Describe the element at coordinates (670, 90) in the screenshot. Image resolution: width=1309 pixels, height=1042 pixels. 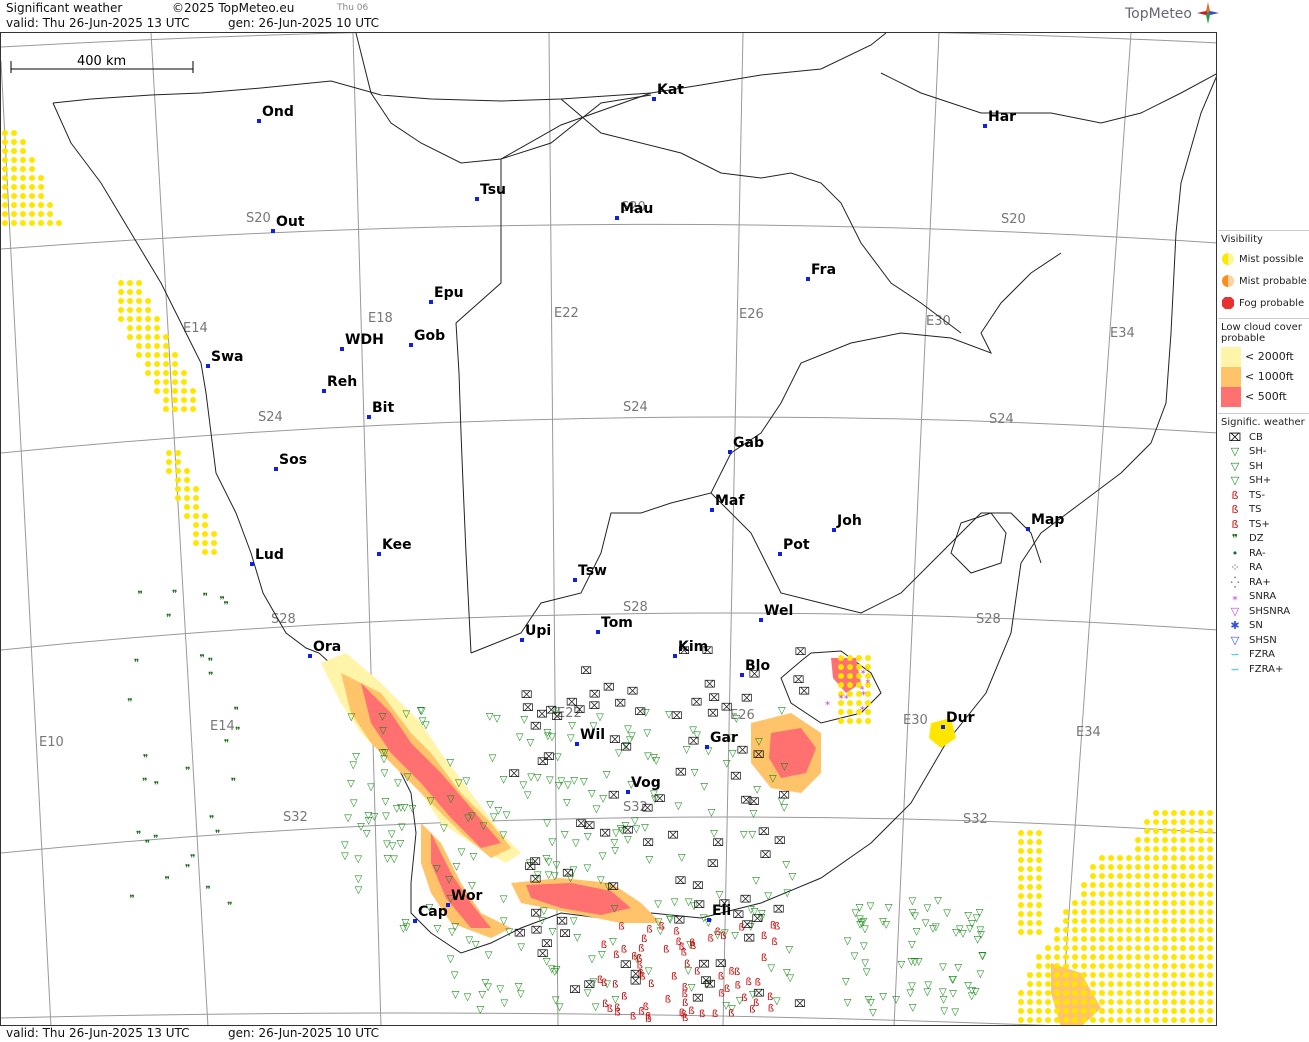
I see `city-label: Kat` at that location.